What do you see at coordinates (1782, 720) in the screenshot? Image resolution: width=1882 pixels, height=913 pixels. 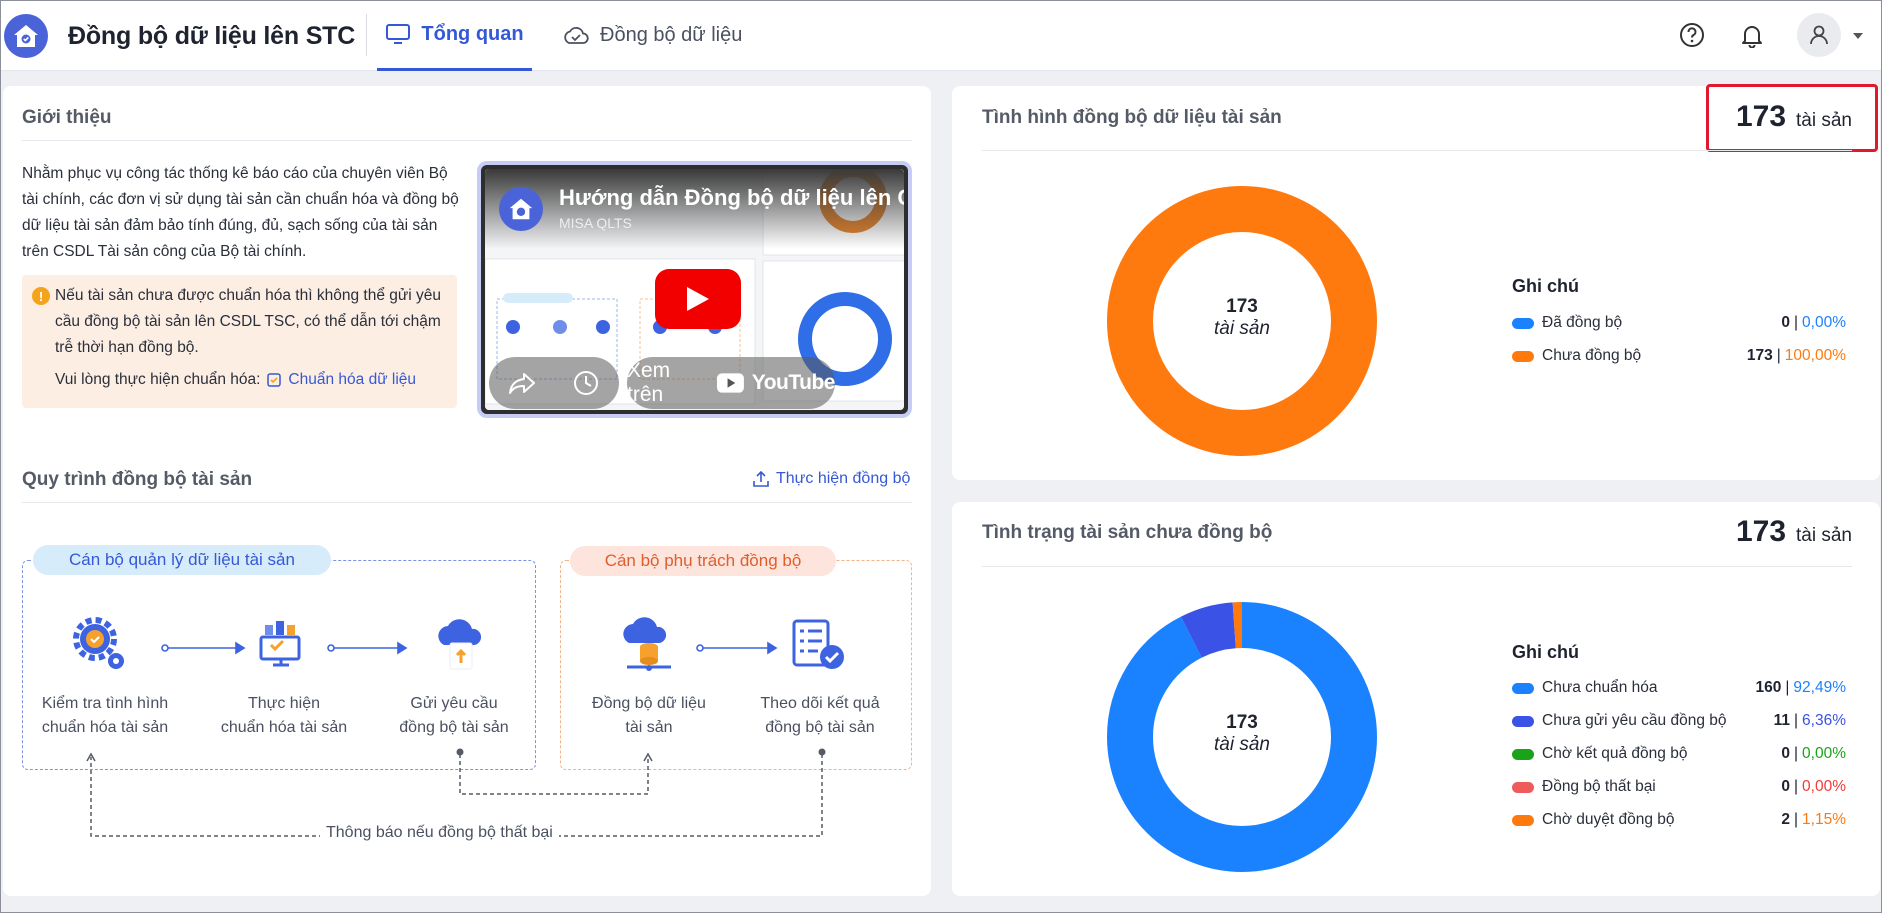 I see `legend-value: 11` at bounding box center [1782, 720].